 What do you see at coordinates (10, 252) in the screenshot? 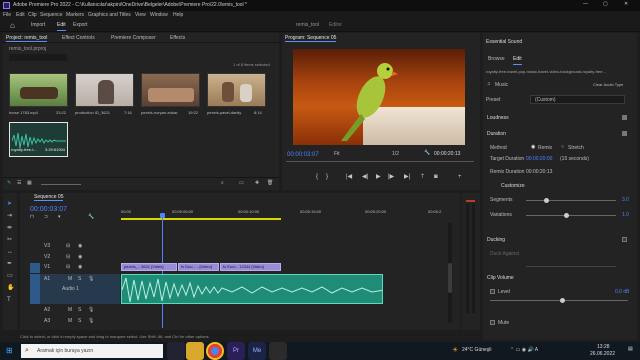
I see `slip-icon: ↔` at bounding box center [10, 252].